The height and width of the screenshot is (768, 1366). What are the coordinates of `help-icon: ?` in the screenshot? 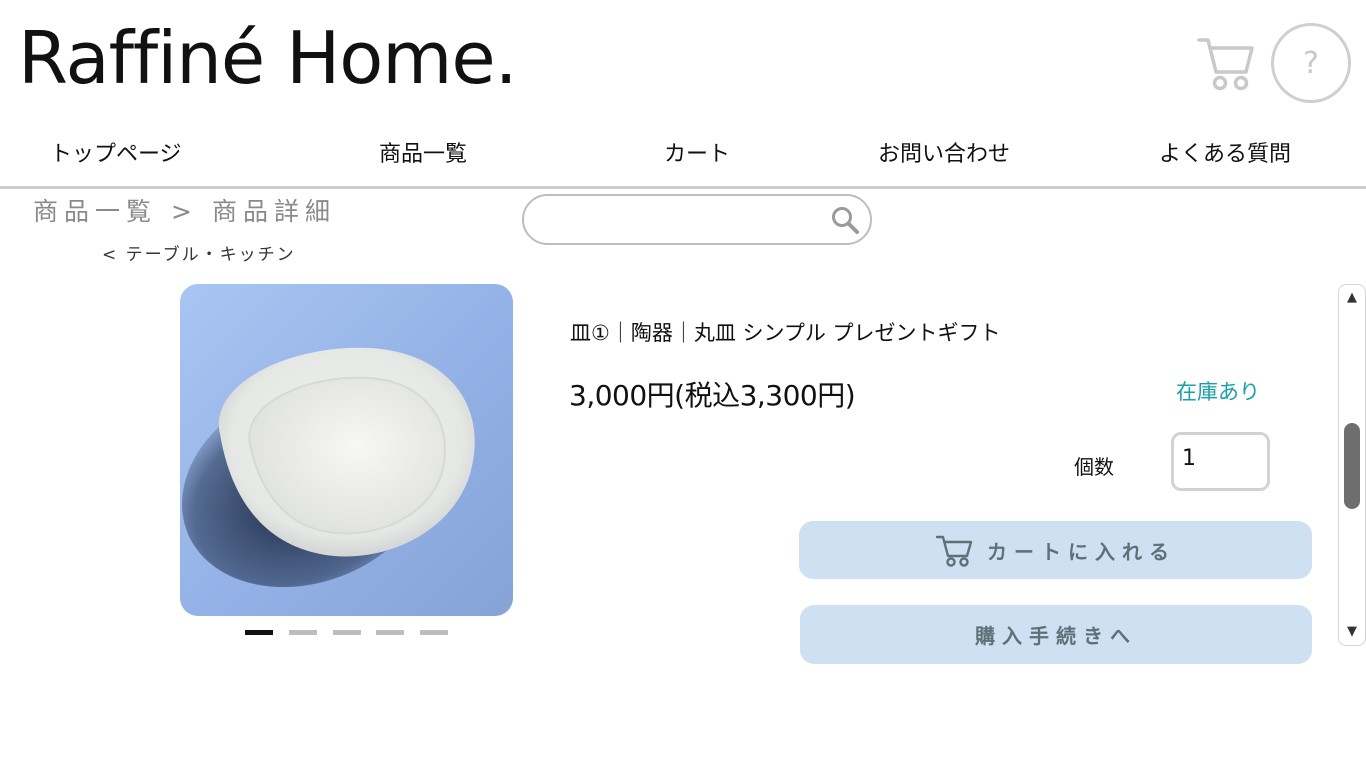 It's located at (1311, 63).